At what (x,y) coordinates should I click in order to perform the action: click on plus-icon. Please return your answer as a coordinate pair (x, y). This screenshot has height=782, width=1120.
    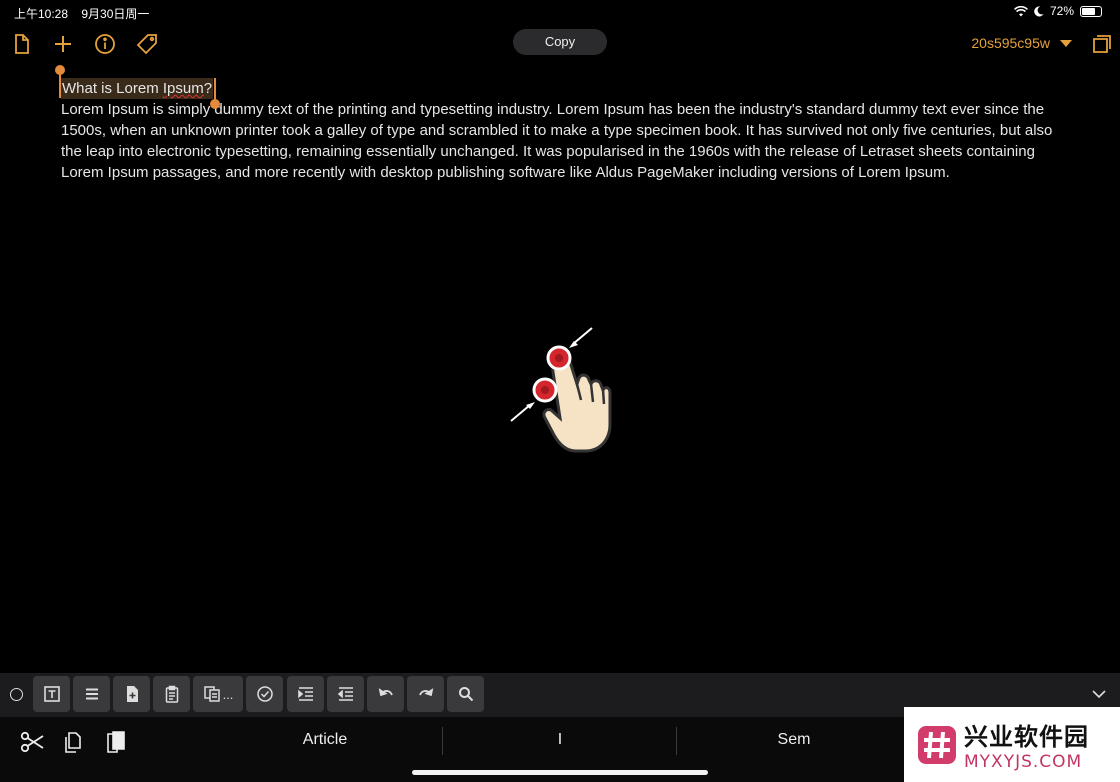
    Looking at the image, I should click on (63, 44).